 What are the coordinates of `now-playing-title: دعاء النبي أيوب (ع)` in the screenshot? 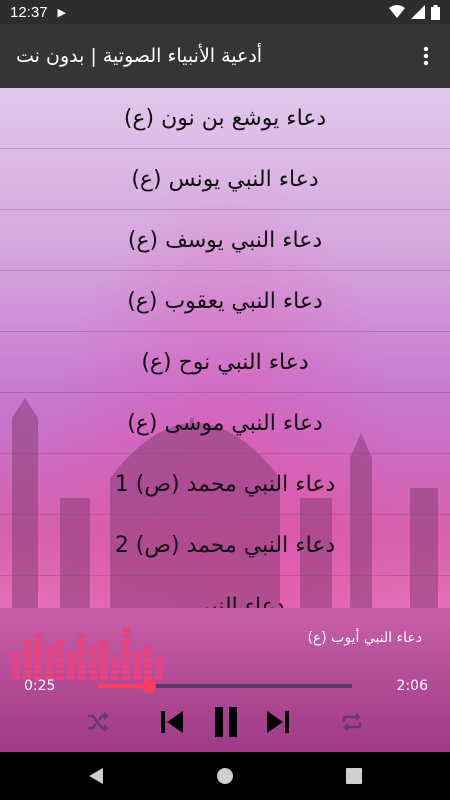 It's located at (364, 638).